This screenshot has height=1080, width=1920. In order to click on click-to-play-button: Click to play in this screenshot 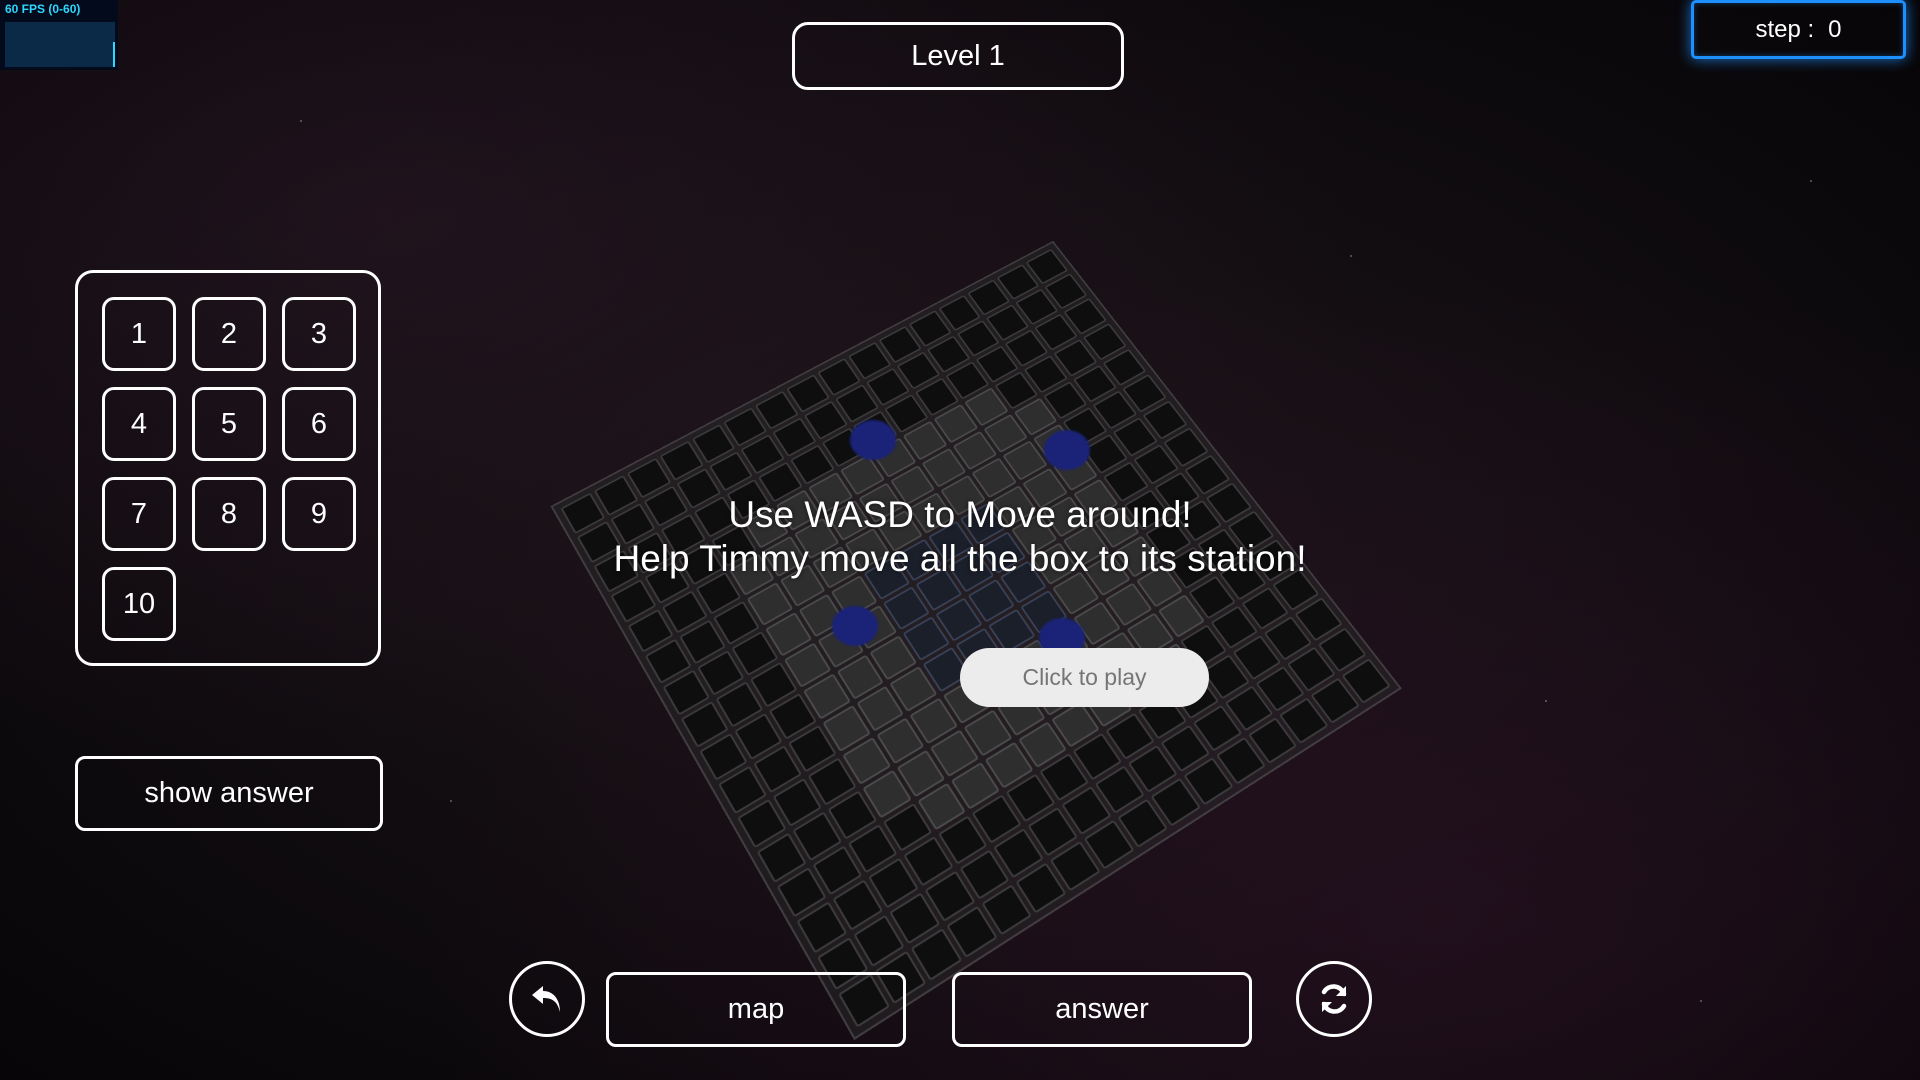, I will do `click(1084, 677)`.